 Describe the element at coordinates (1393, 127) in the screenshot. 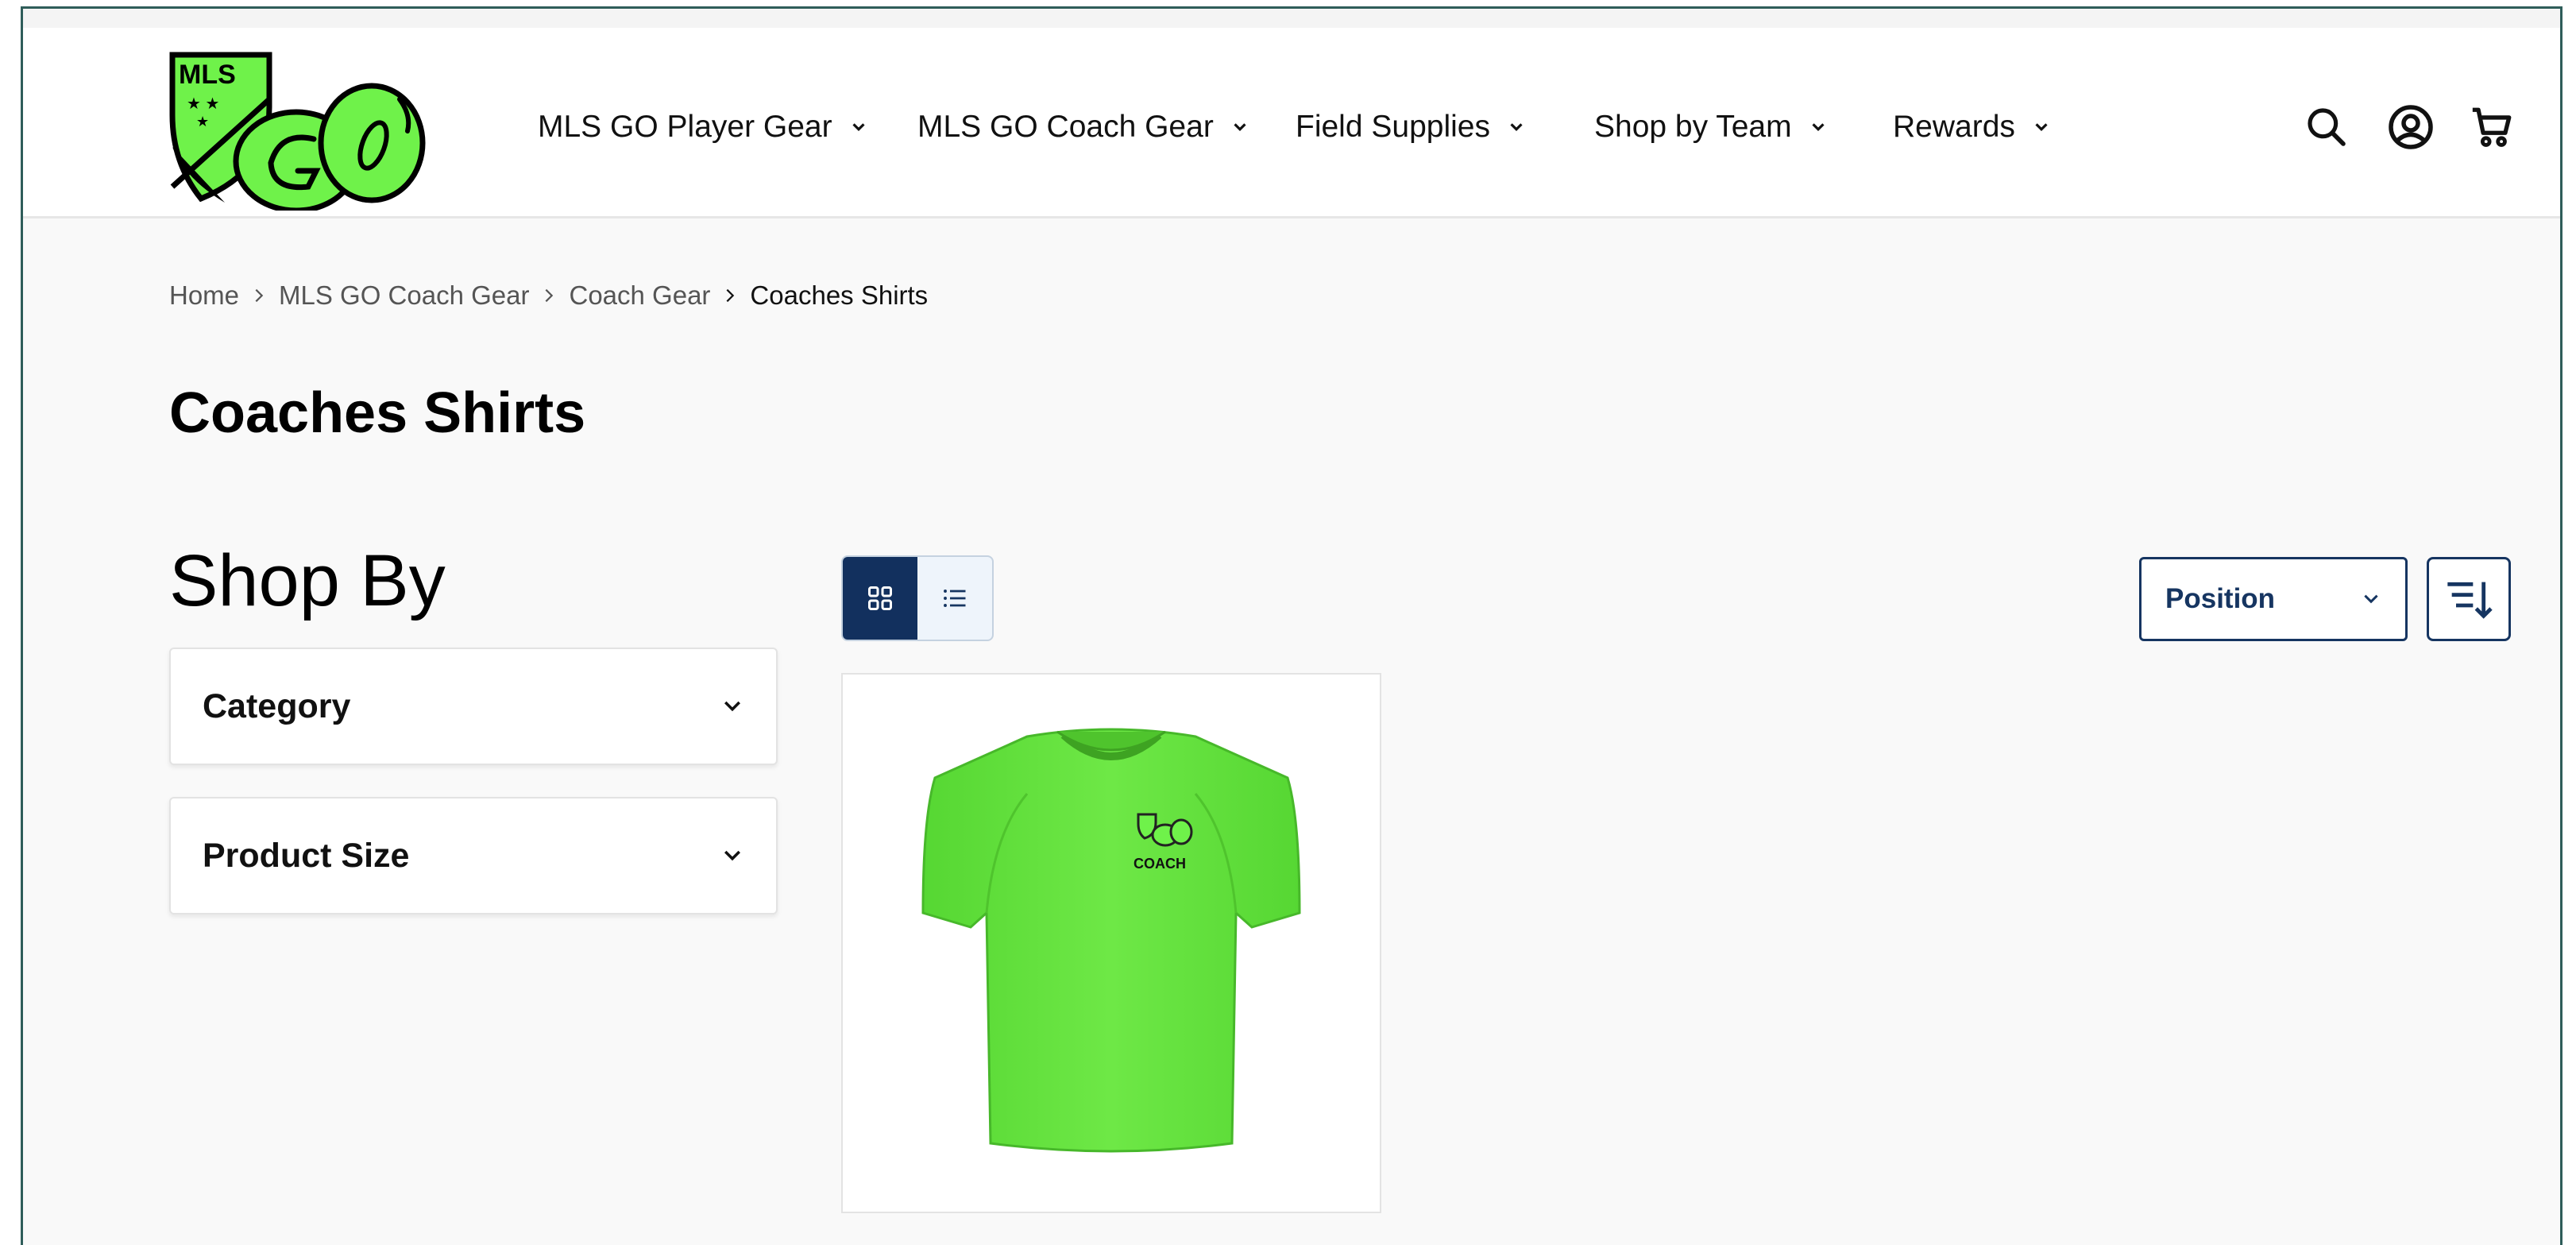

I see `nav-item-label: Field Supplies` at that location.